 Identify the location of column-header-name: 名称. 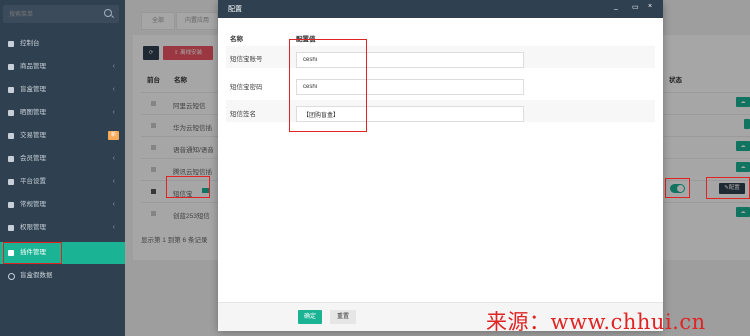
(236, 39).